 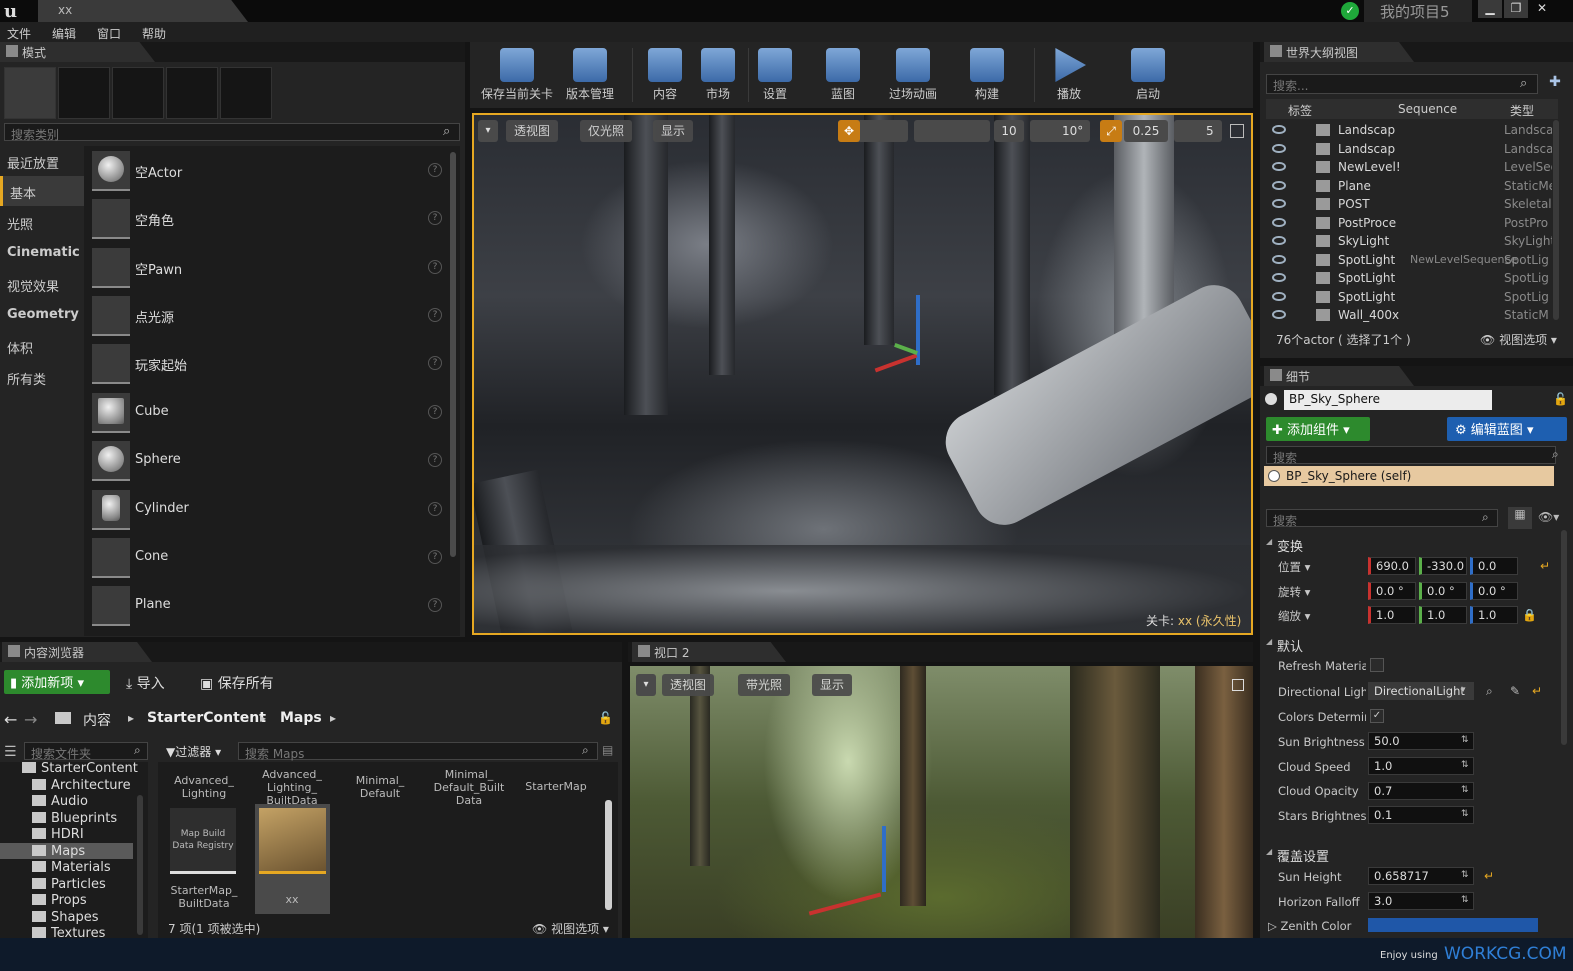 I want to click on details-scrollbar, so click(x=1564, y=637).